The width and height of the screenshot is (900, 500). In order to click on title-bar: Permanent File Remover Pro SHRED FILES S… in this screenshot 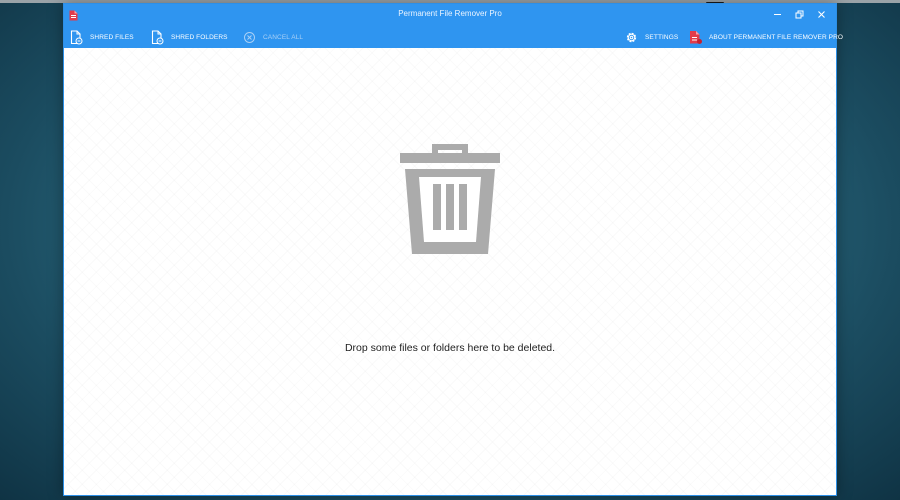, I will do `click(453, 26)`.